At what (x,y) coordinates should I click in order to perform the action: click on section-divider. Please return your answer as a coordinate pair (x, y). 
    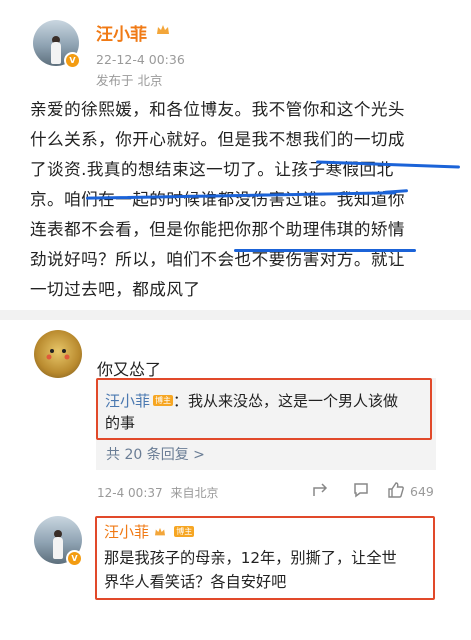
    Looking at the image, I should click on (235, 315).